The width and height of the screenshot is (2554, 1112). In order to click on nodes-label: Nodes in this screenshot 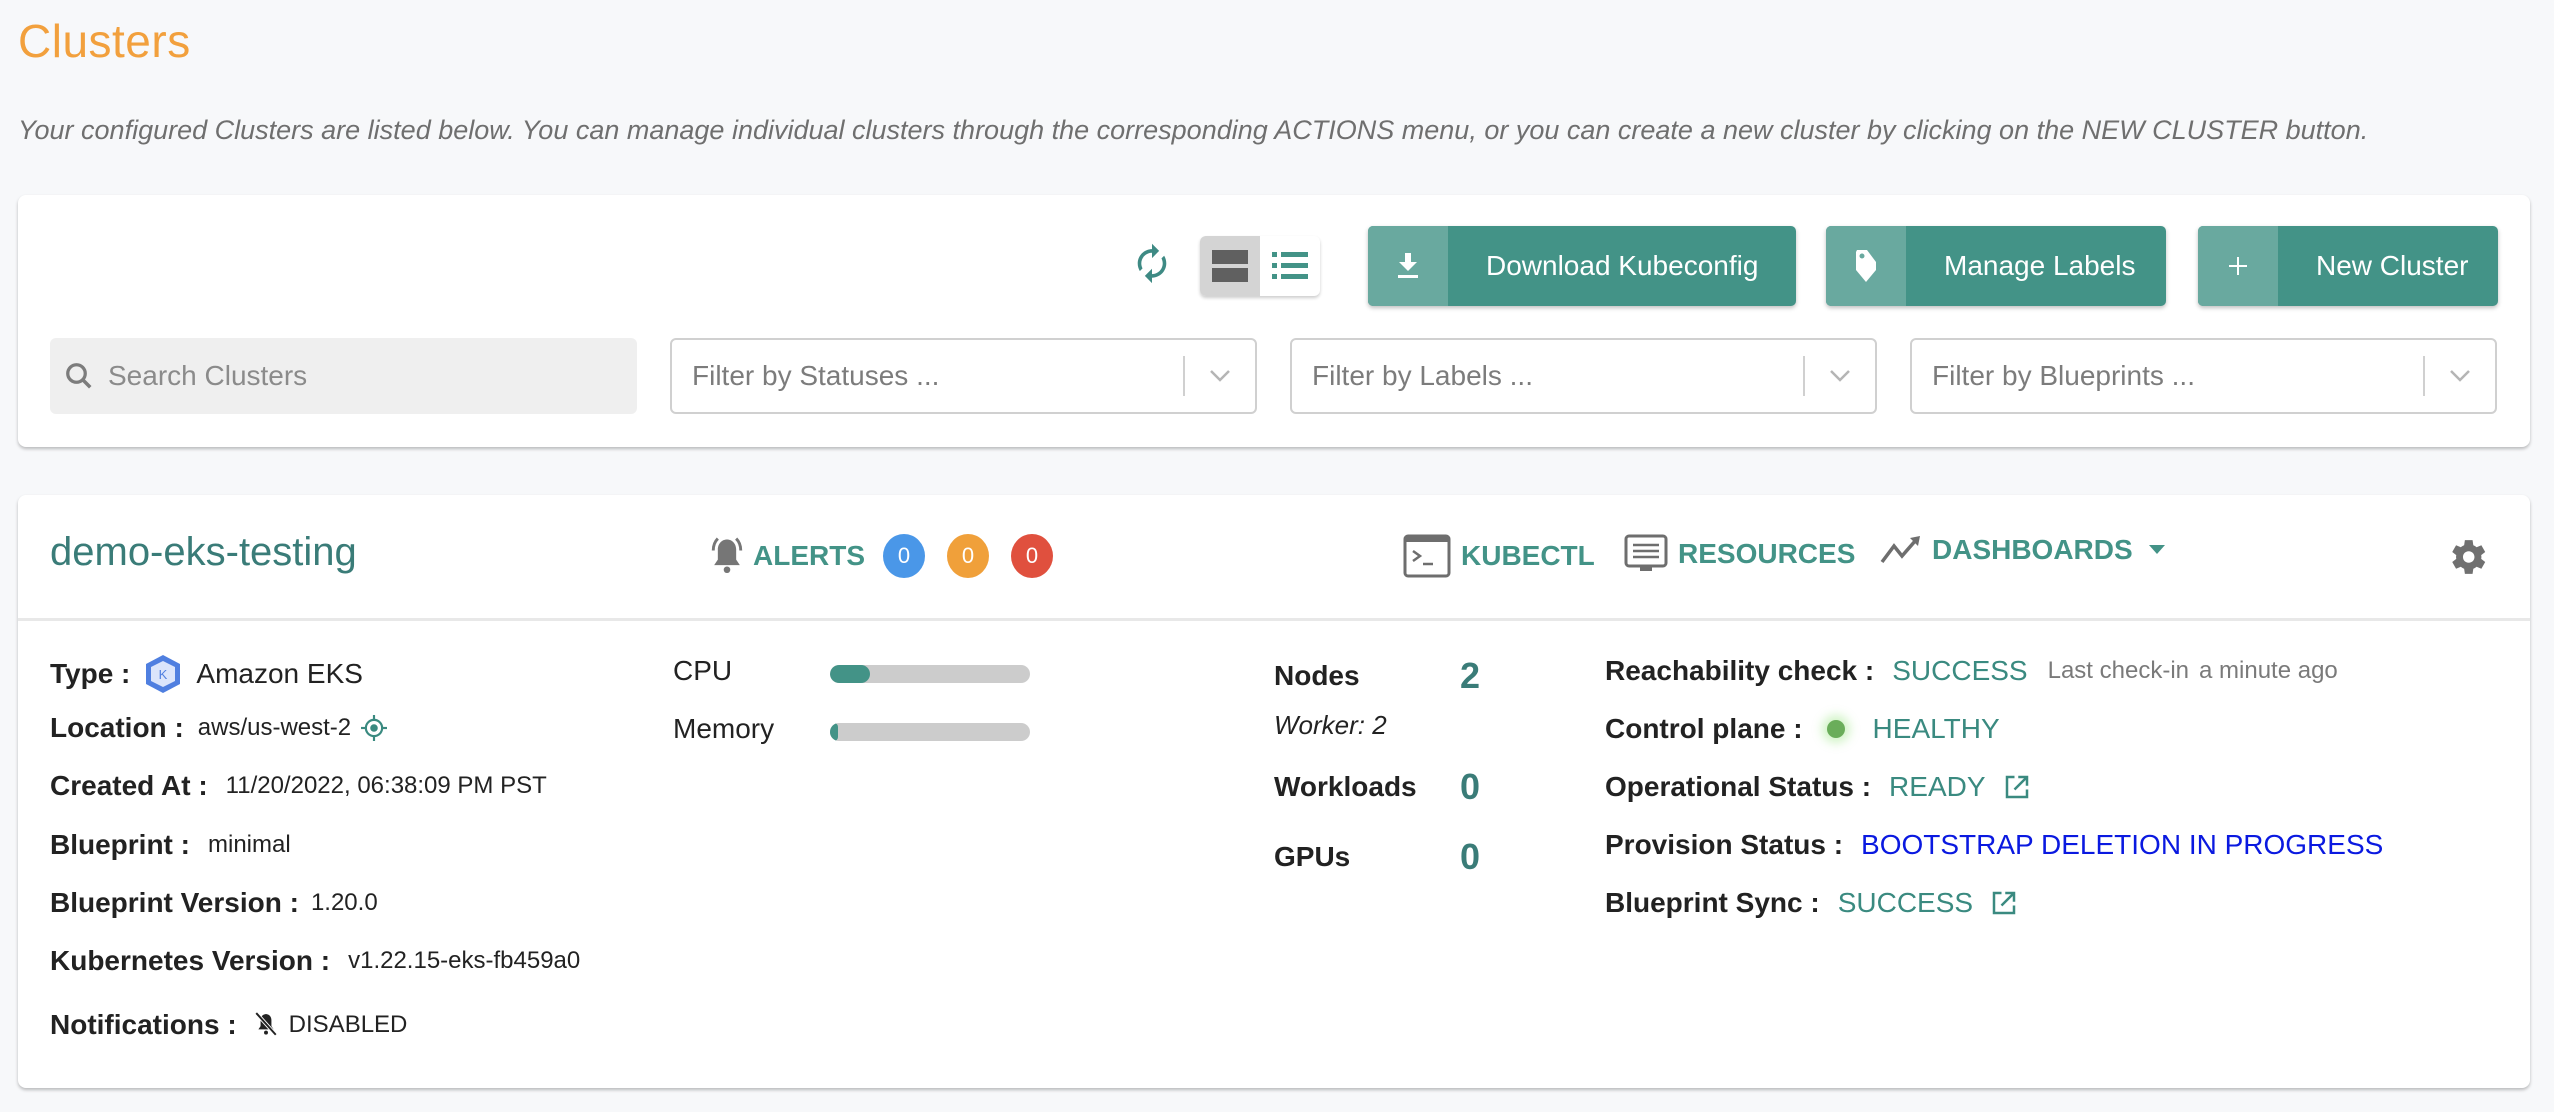, I will do `click(1317, 675)`.